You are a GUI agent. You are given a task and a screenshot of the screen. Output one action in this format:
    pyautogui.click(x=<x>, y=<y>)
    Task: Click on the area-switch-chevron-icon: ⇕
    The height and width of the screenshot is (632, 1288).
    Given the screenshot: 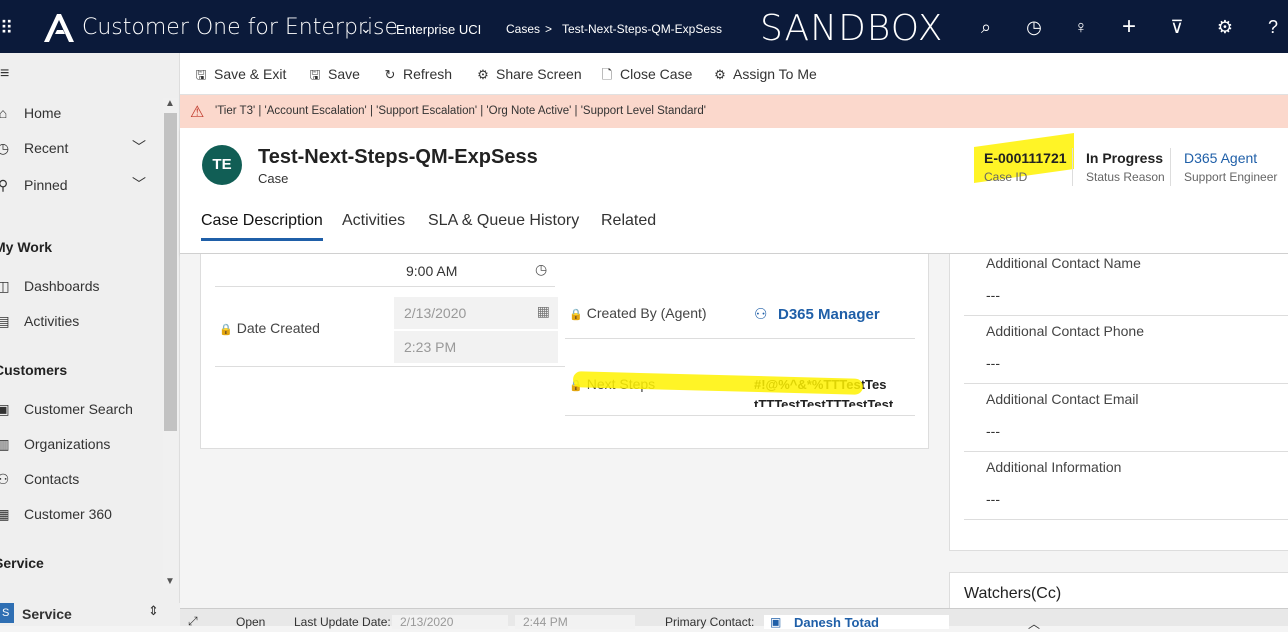 What is the action you would take?
    pyautogui.click(x=153, y=611)
    